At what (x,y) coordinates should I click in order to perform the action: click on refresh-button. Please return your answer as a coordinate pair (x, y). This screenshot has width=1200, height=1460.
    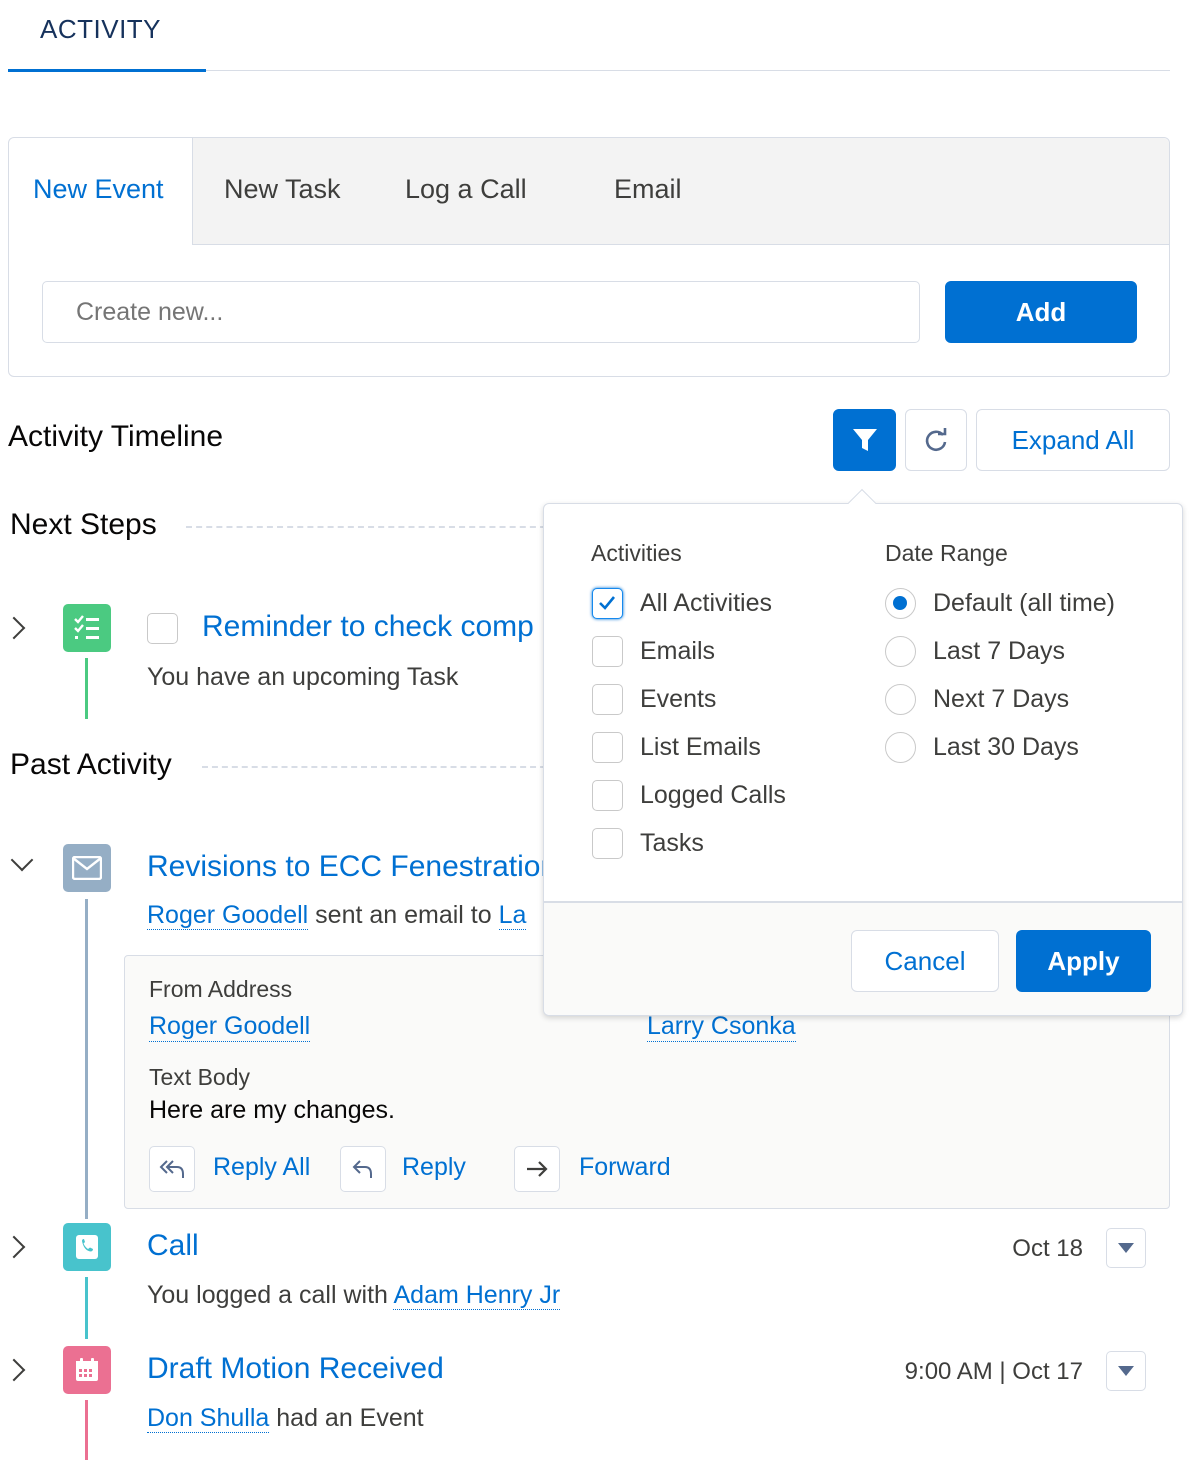
    Looking at the image, I should click on (936, 440).